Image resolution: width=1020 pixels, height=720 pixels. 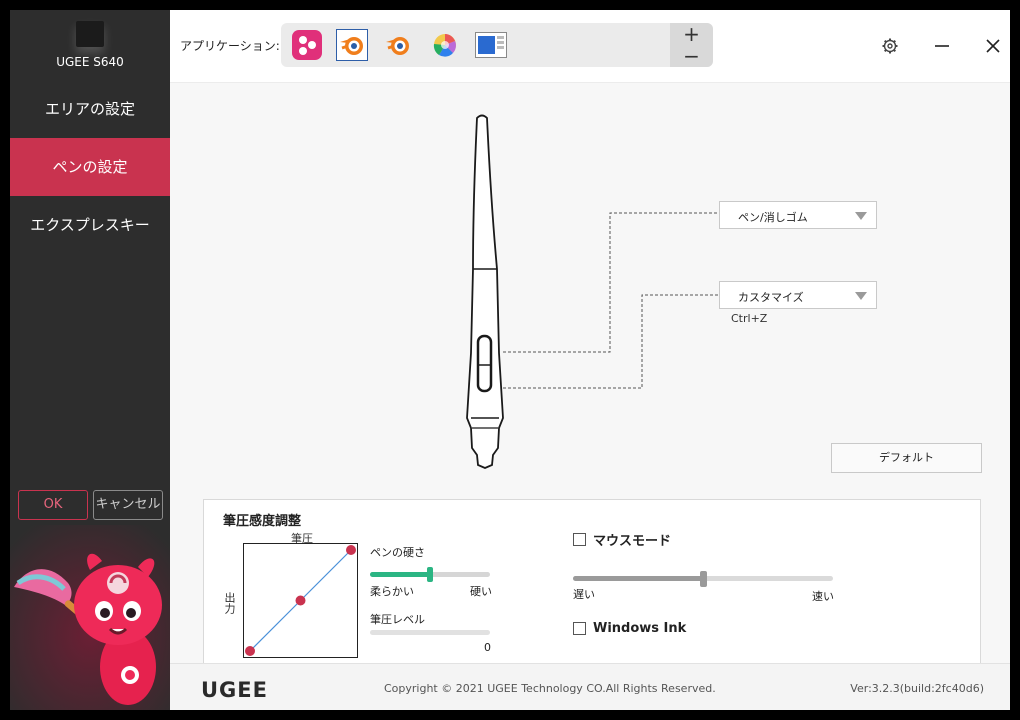 What do you see at coordinates (584, 594) in the screenshot?
I see `slow-label: 遅い` at bounding box center [584, 594].